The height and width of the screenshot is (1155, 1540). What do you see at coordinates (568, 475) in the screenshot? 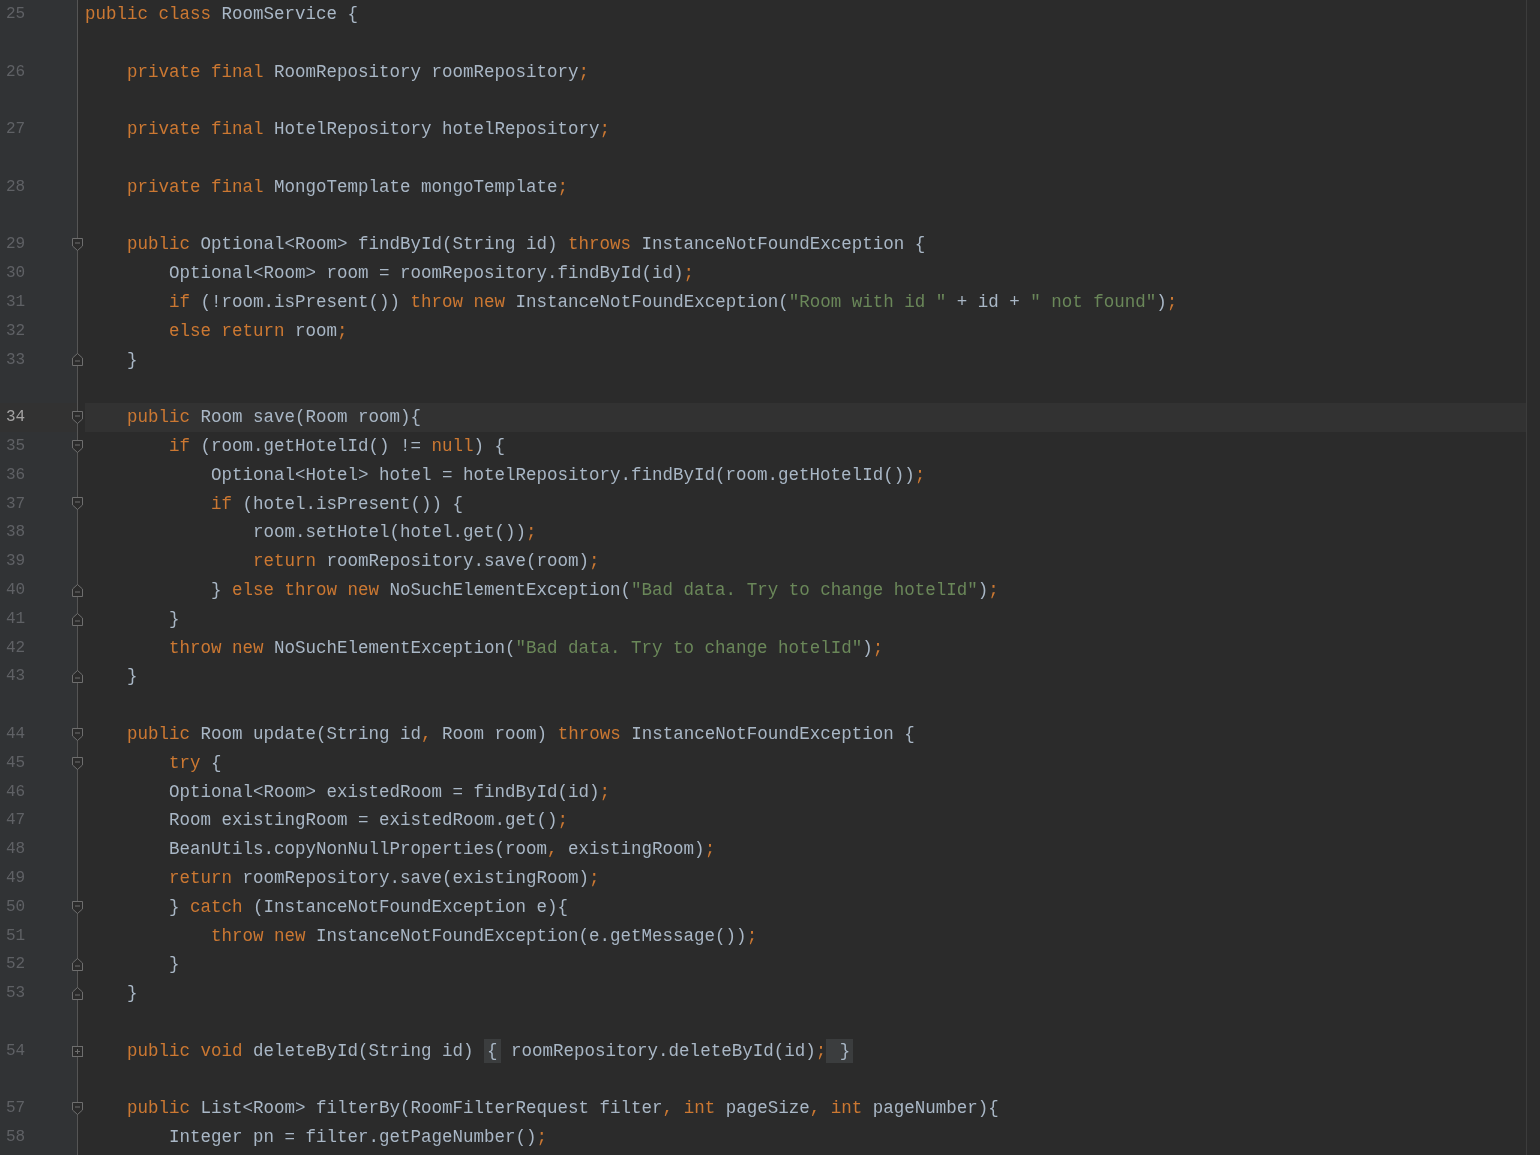
I see `code-line: Optional<Hotel> hotel = hotelRepository.findById(room.getHotelId());` at bounding box center [568, 475].